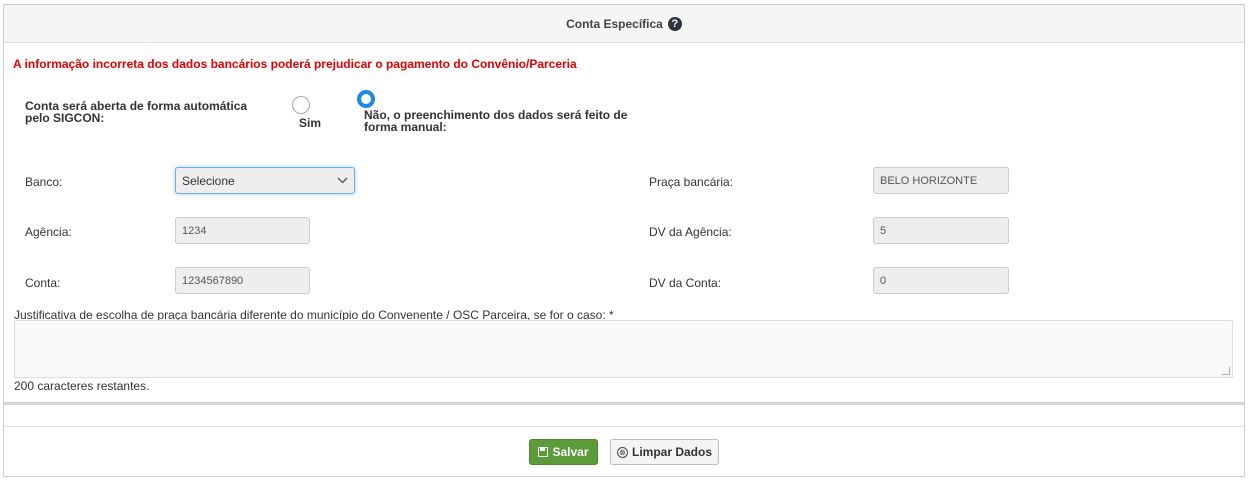 The height and width of the screenshot is (483, 1252). Describe the element at coordinates (242, 280) in the screenshot. I see `conta-field: 1234567890` at that location.